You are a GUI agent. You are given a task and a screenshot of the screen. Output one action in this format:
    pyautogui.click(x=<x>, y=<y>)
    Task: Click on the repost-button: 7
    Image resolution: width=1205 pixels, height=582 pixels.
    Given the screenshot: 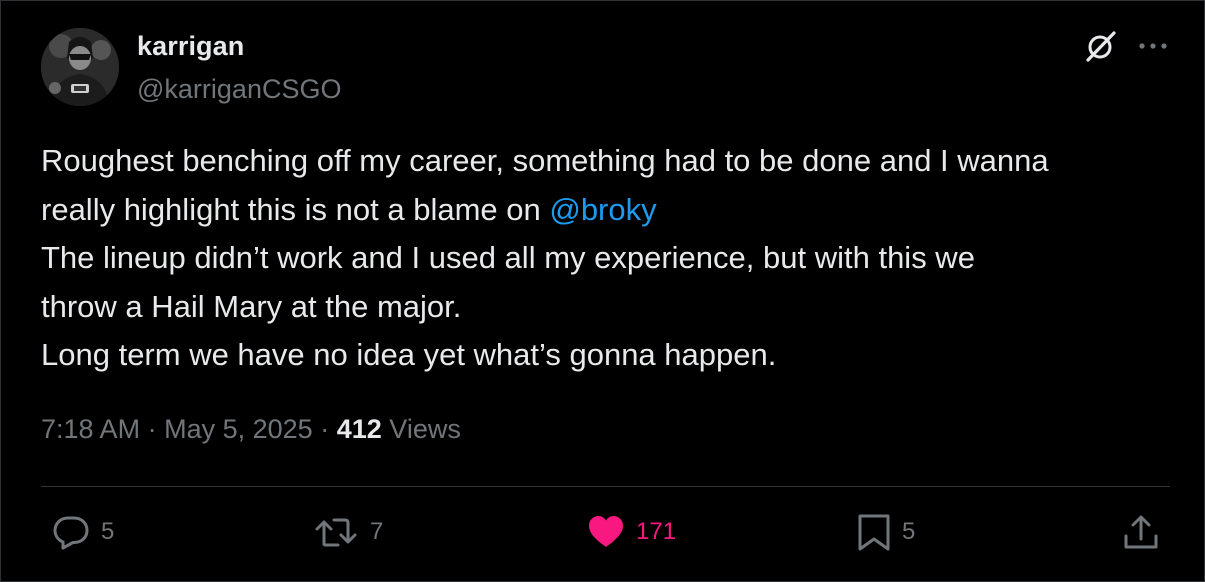 What is the action you would take?
    pyautogui.click(x=348, y=532)
    